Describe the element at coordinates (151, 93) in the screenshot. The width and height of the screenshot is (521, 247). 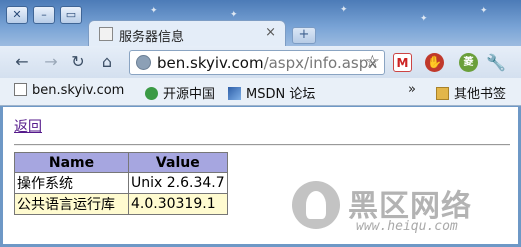
I see `oschina-icon` at that location.